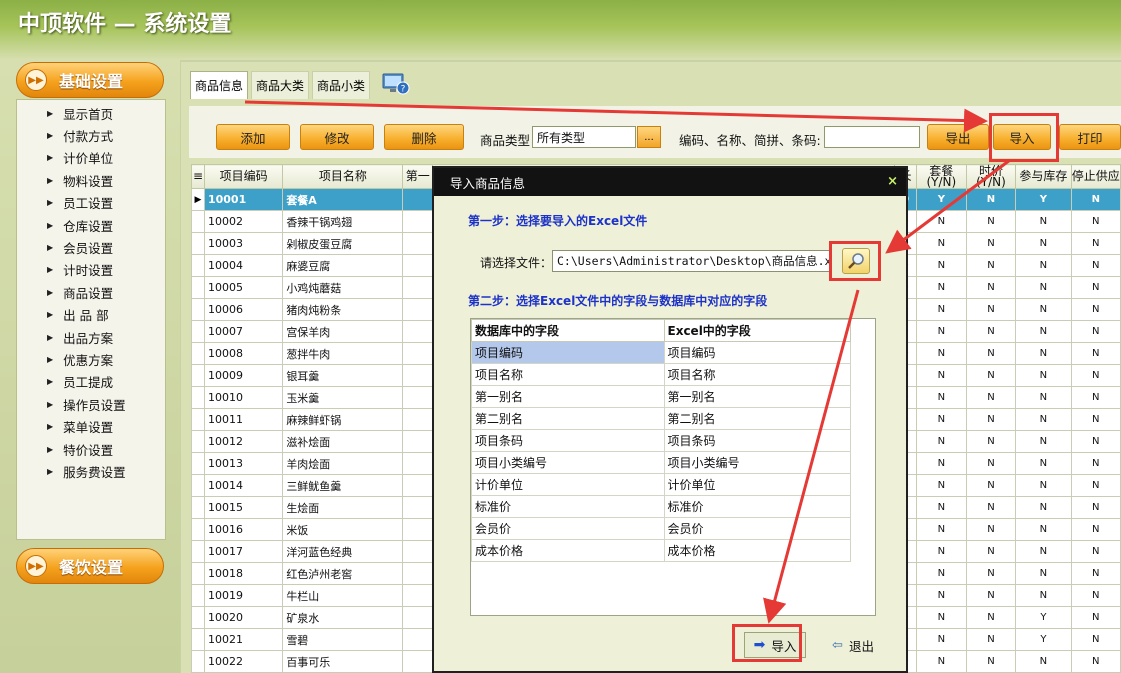 This screenshot has height=673, width=1121. I want to click on mapping-row: 项目小类编号 项目小类编号, so click(661, 462).